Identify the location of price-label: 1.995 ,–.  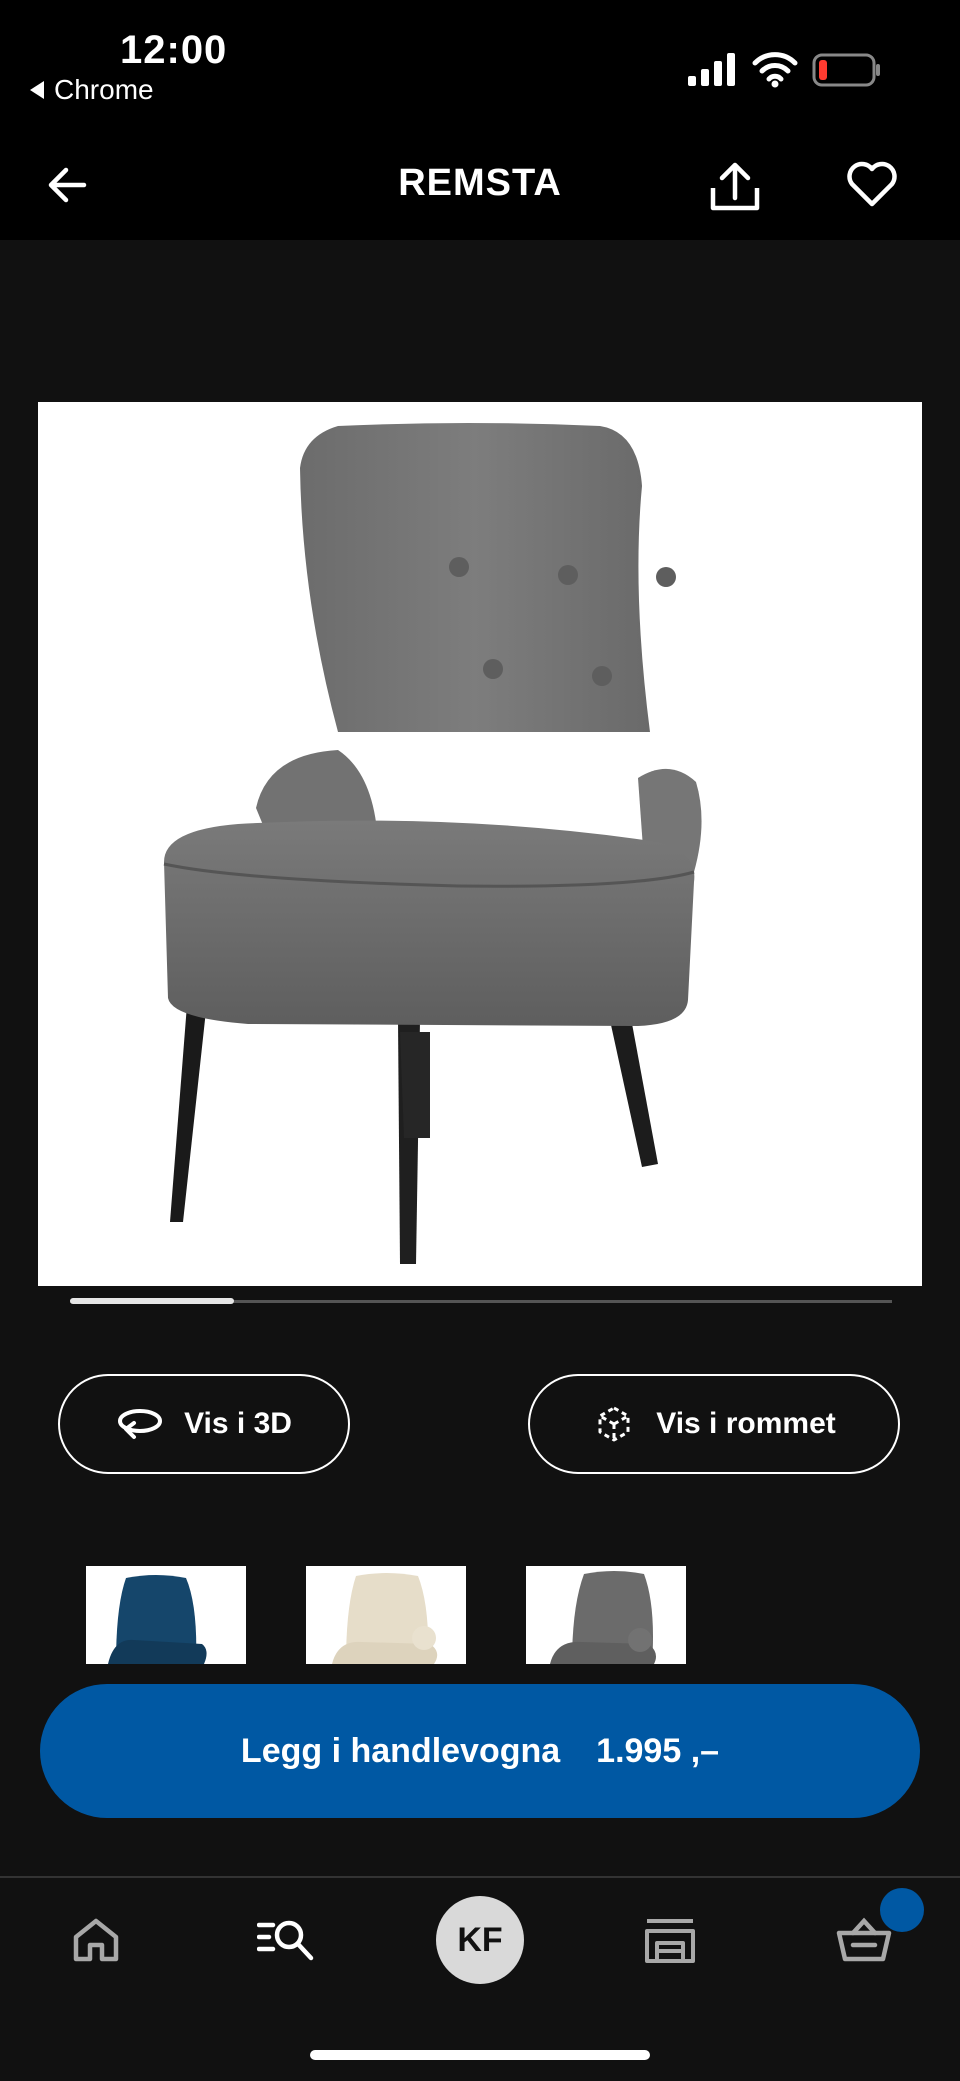
(658, 1750).